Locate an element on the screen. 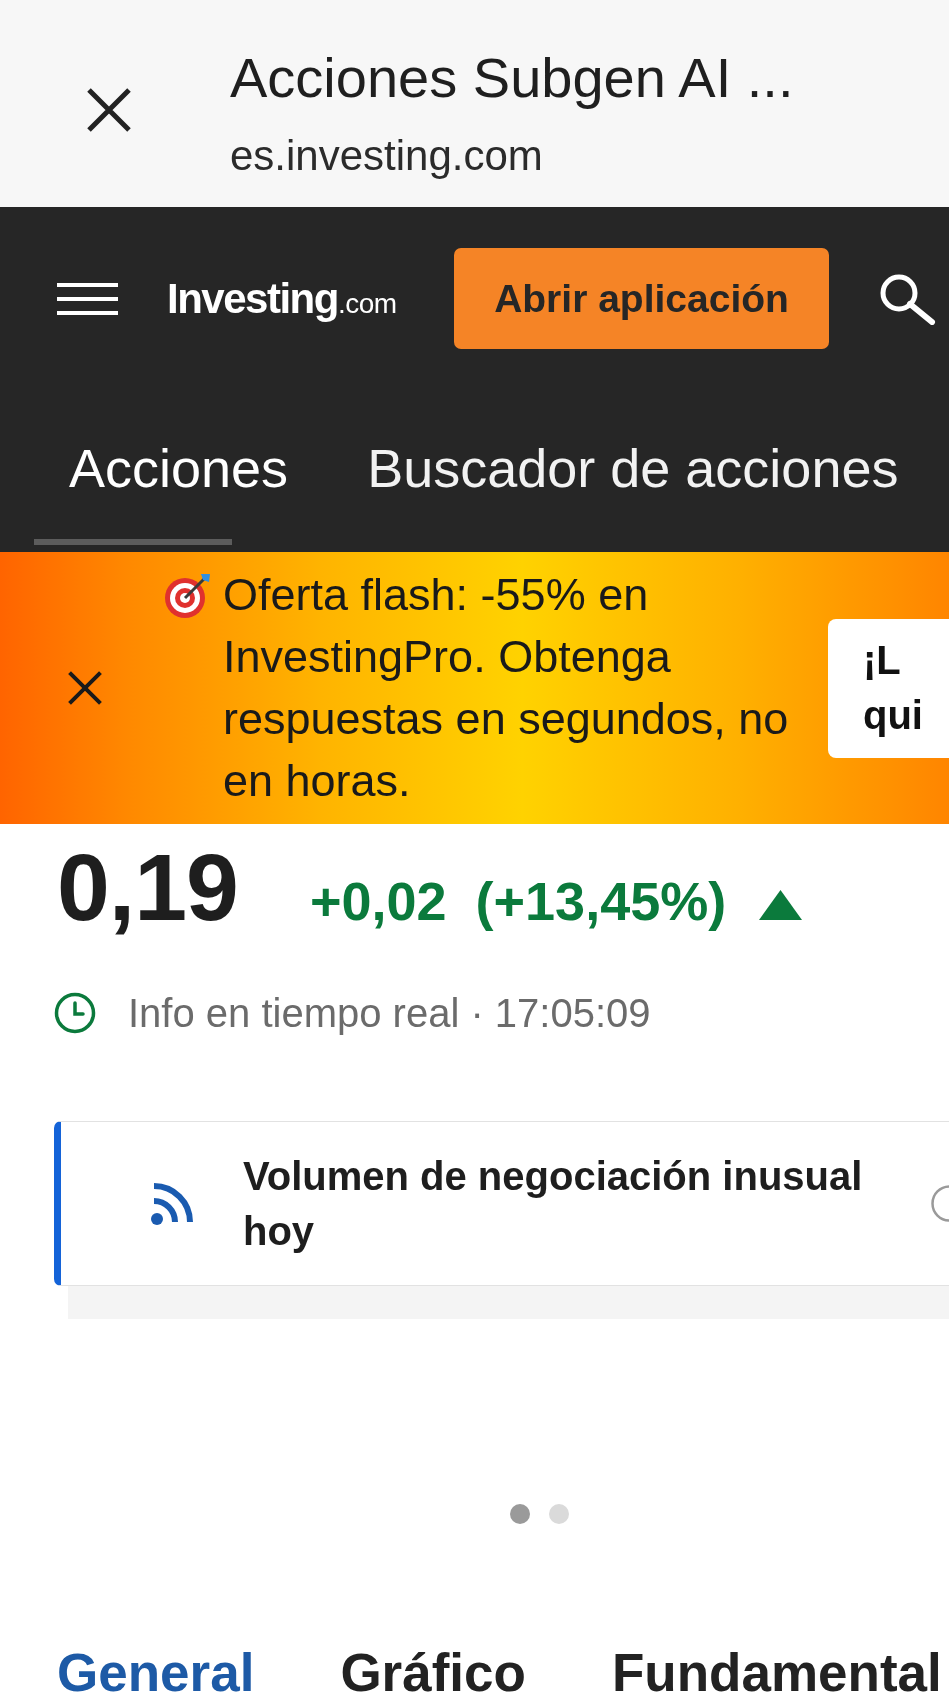 The image size is (949, 1706). realtime-info: Info en tiempo real · 17:05:09 is located at coordinates (389, 1013).